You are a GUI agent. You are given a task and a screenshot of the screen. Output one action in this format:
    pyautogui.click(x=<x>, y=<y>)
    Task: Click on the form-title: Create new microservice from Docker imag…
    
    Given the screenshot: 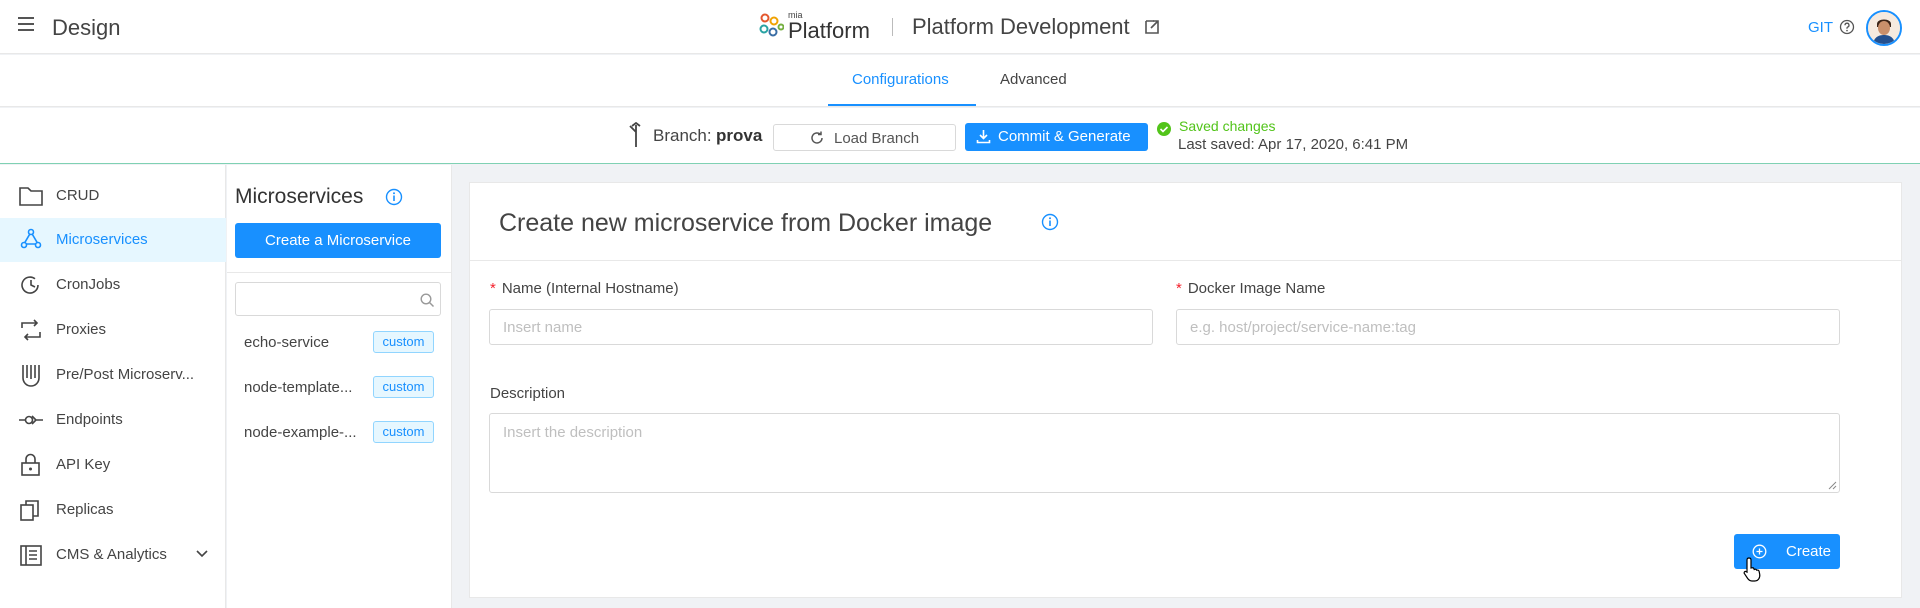 What is the action you would take?
    pyautogui.click(x=746, y=223)
    